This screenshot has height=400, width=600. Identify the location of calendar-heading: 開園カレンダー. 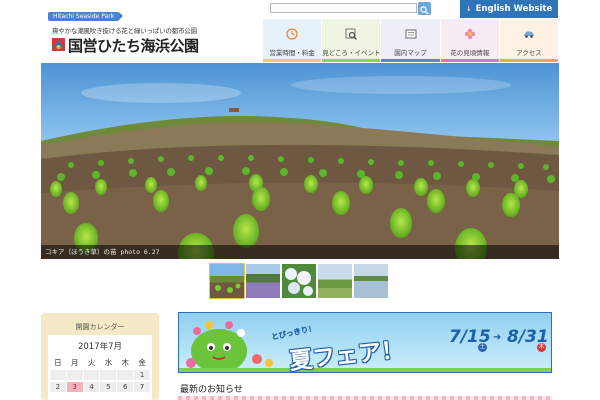
(100, 327).